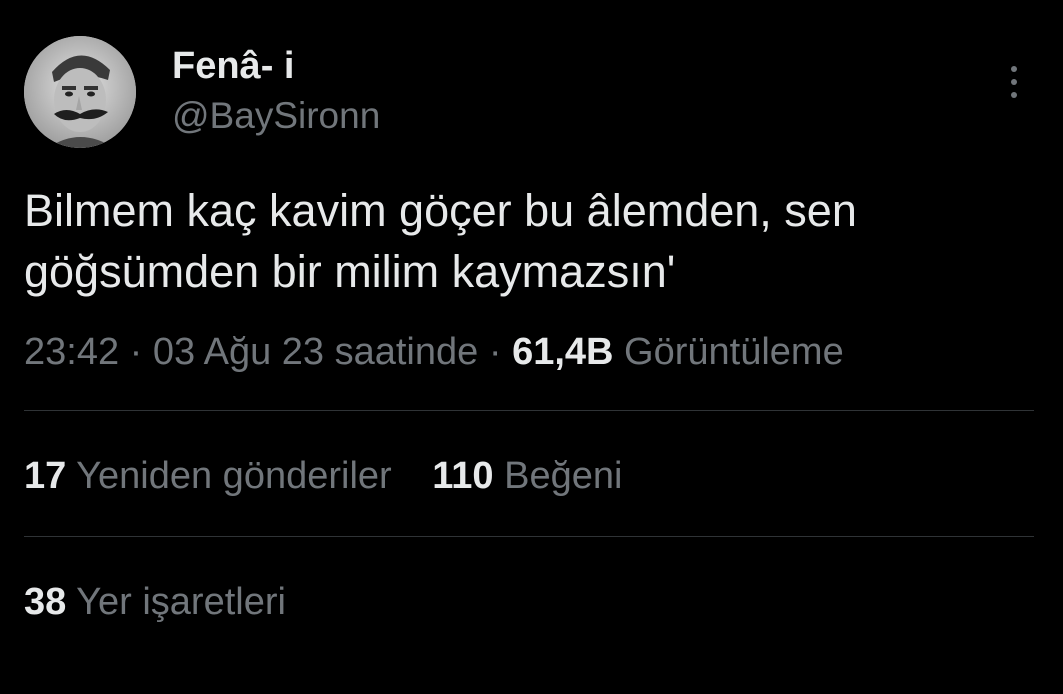  Describe the element at coordinates (350, 271) in the screenshot. I see `tweet-text-line: göğsümden bir milim kaymazsın'` at that location.